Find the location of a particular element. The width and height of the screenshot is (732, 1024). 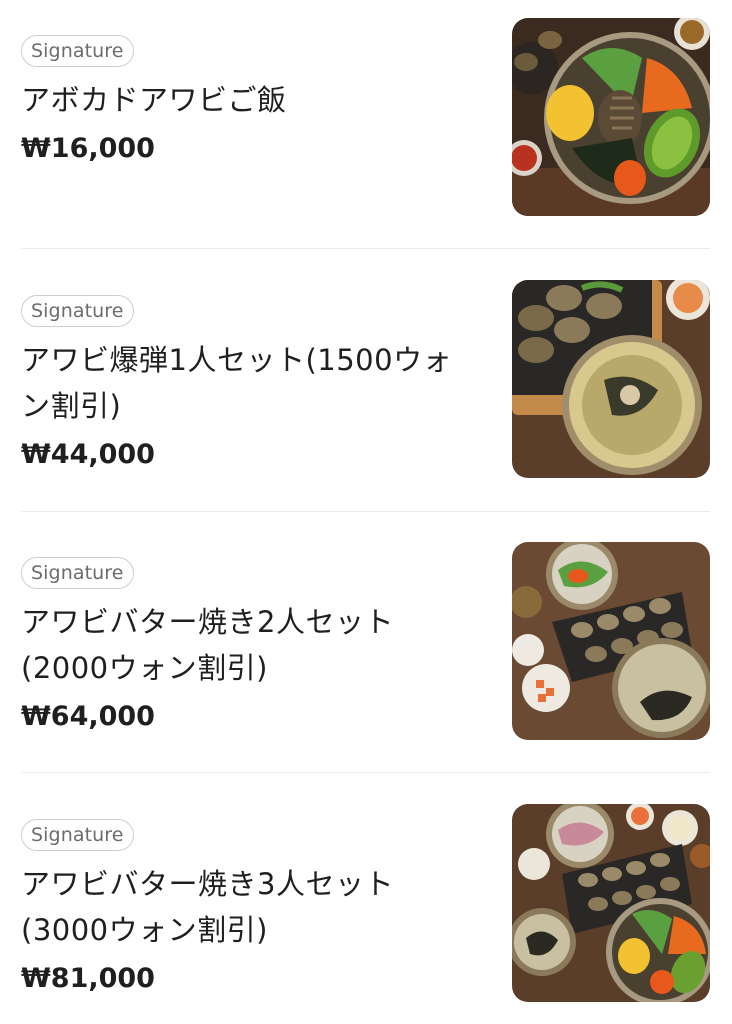

menu-item-info: Signature アワビ爆弾1人セット(1500ウォン割引) ₩44,000 is located at coordinates (251, 384).